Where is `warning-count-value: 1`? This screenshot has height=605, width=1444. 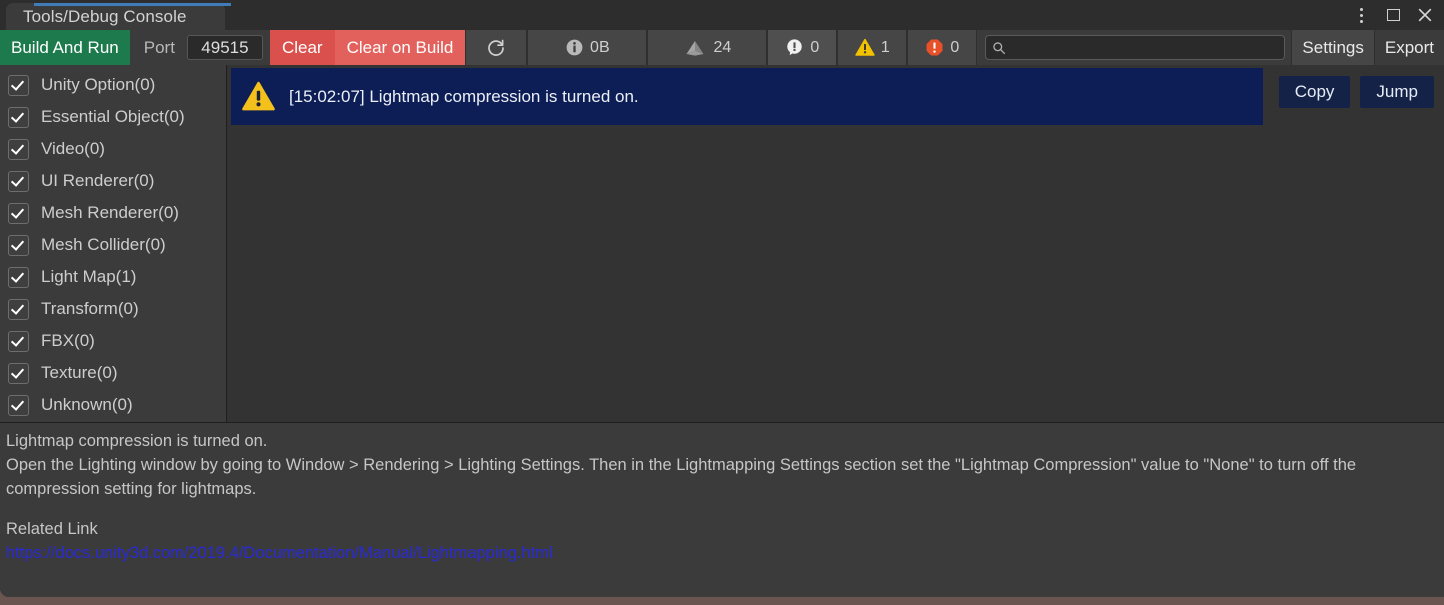
warning-count-value: 1 is located at coordinates (885, 47).